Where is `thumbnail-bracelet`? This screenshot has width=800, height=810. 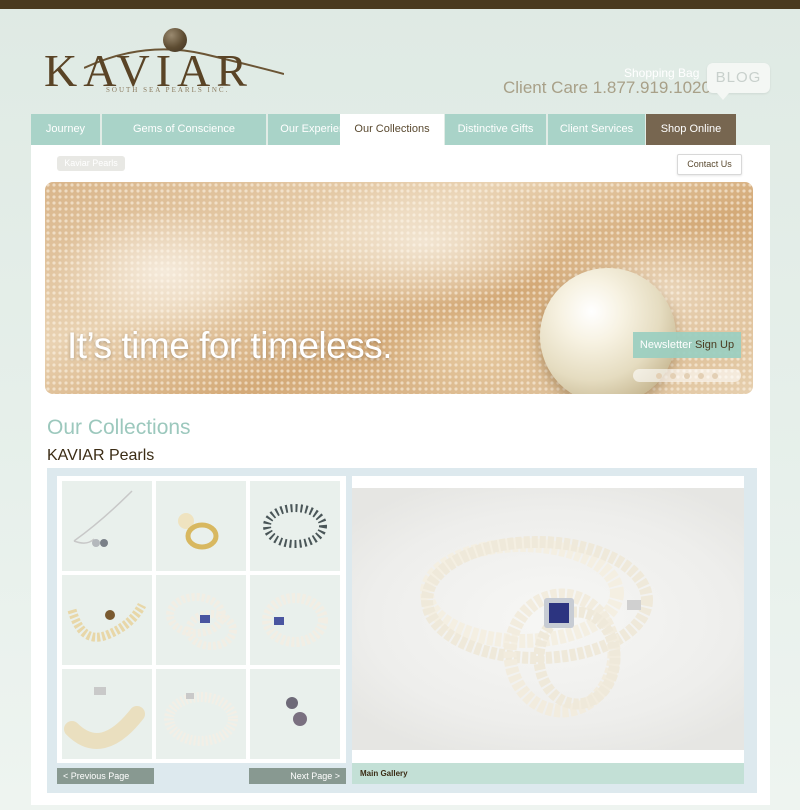 thumbnail-bracelet is located at coordinates (295, 620).